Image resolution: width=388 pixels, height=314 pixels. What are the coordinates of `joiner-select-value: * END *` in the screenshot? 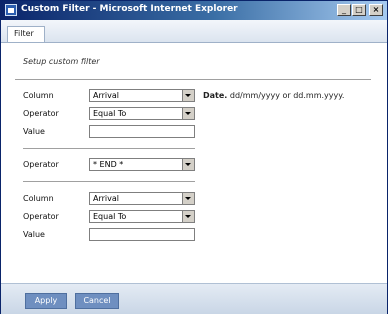 It's located at (108, 164).